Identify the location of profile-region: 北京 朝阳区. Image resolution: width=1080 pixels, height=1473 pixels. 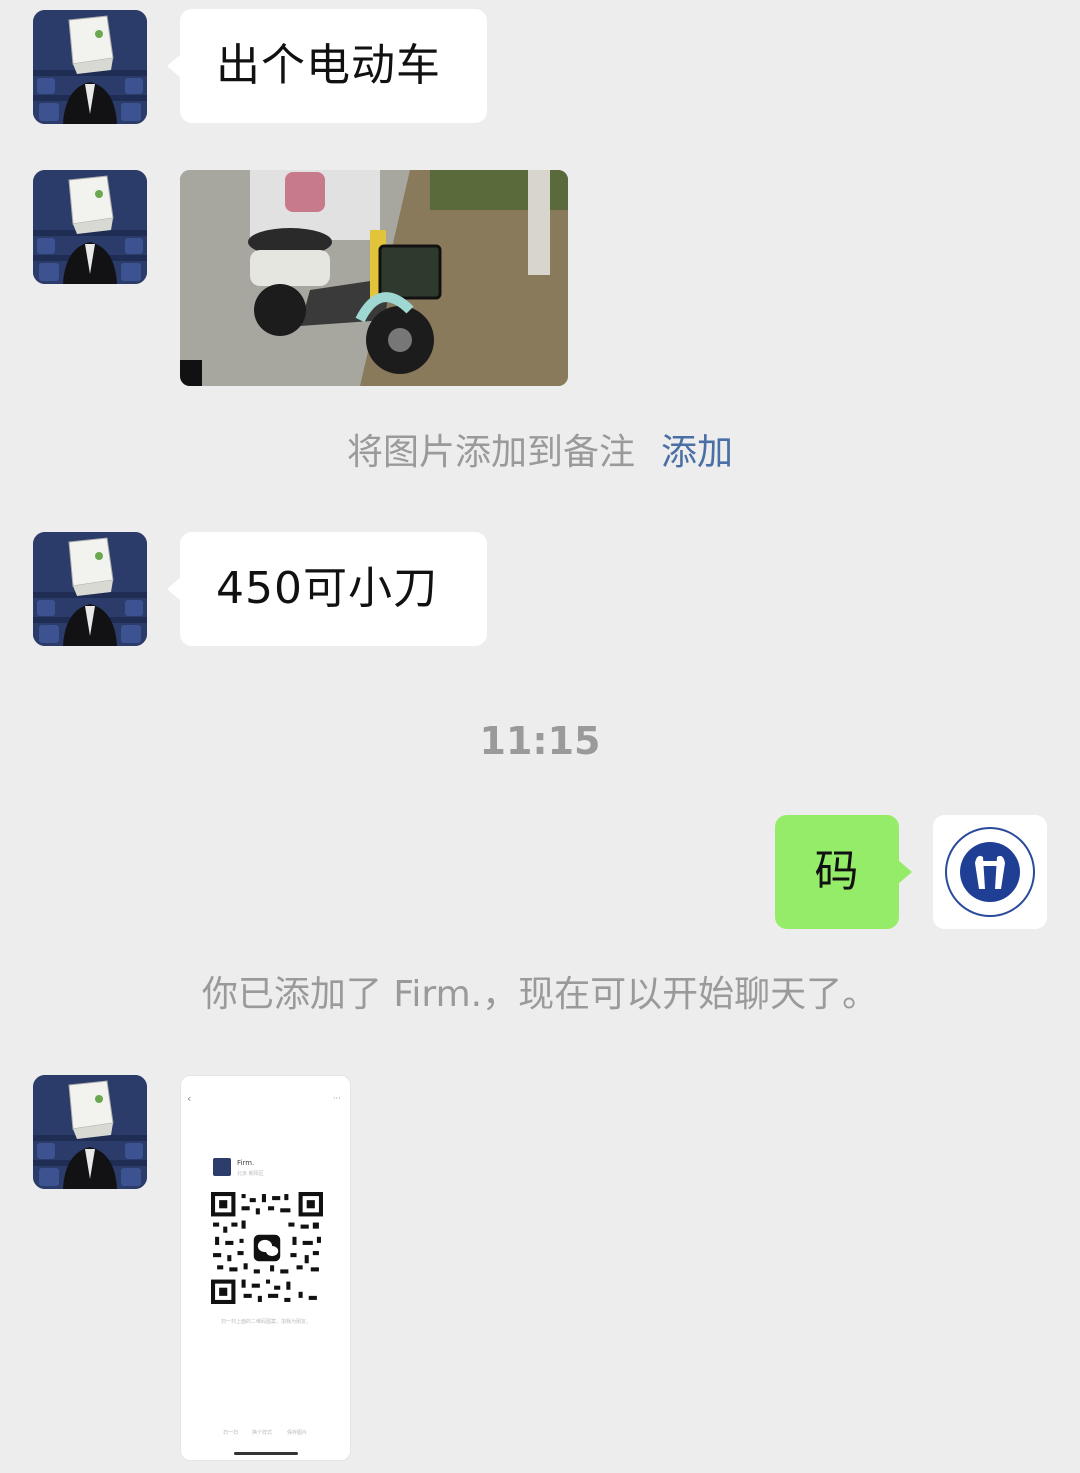
(250, 1174).